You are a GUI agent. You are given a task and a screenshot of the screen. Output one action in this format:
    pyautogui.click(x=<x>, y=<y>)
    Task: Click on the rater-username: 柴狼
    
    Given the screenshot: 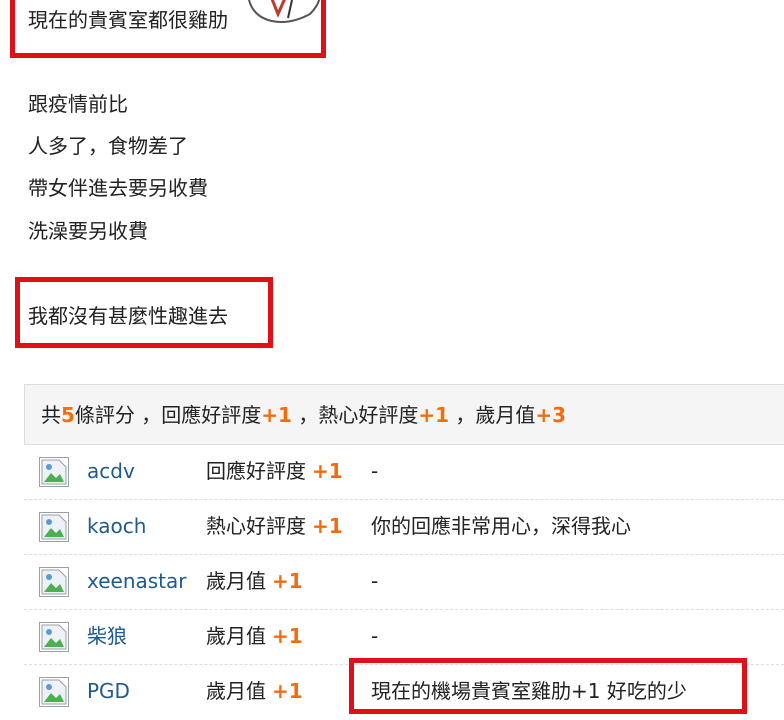 What is the action you would take?
    pyautogui.click(x=107, y=636)
    